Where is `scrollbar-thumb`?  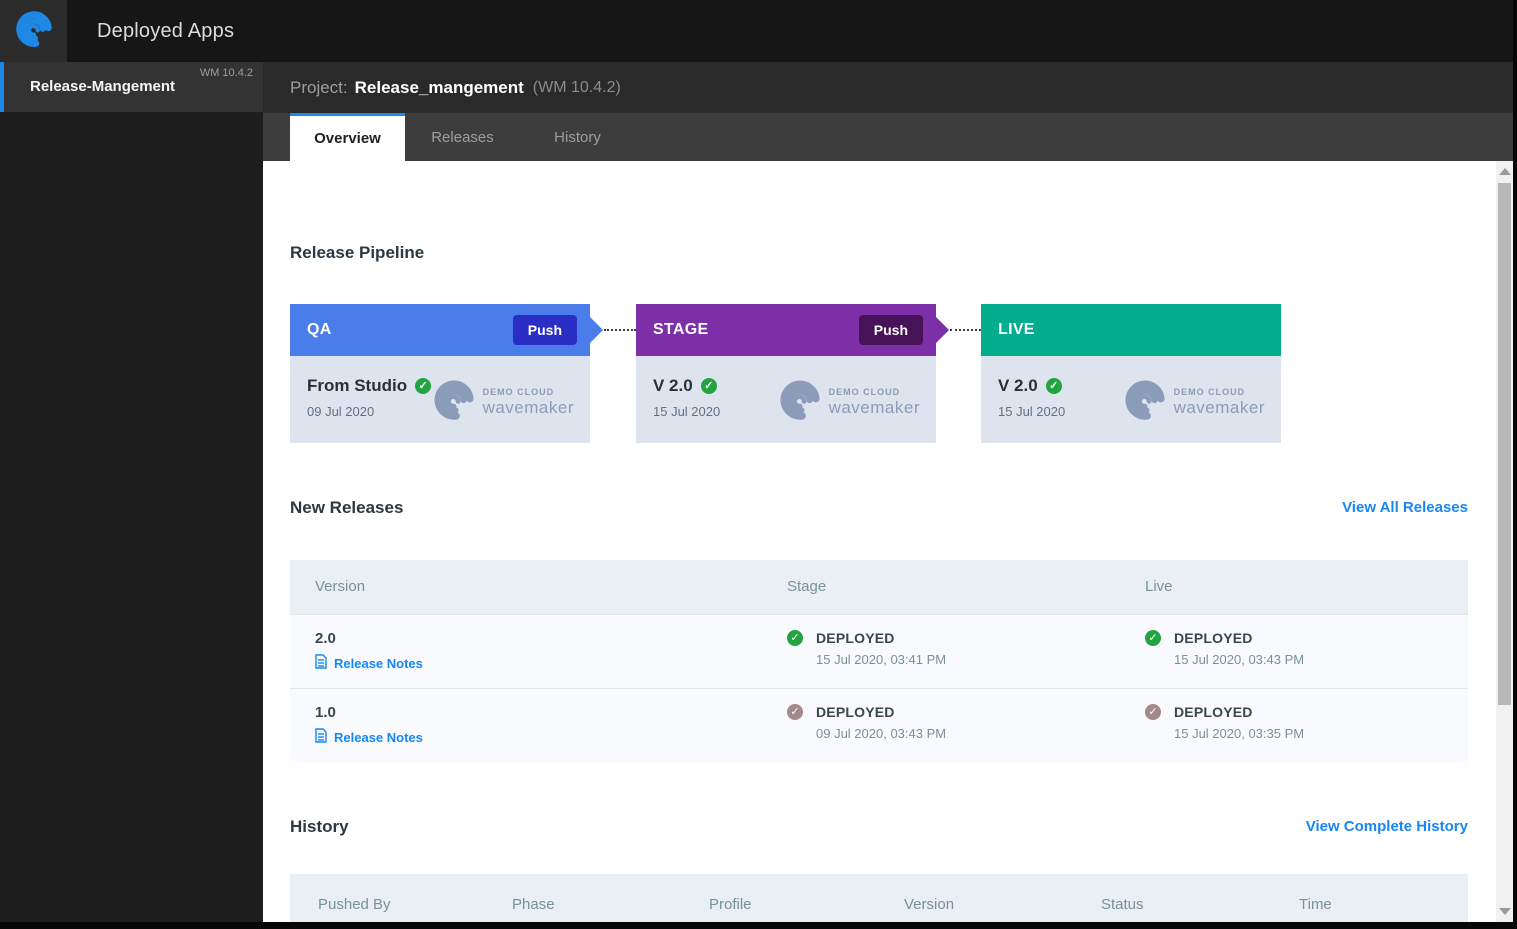 scrollbar-thumb is located at coordinates (1504, 444).